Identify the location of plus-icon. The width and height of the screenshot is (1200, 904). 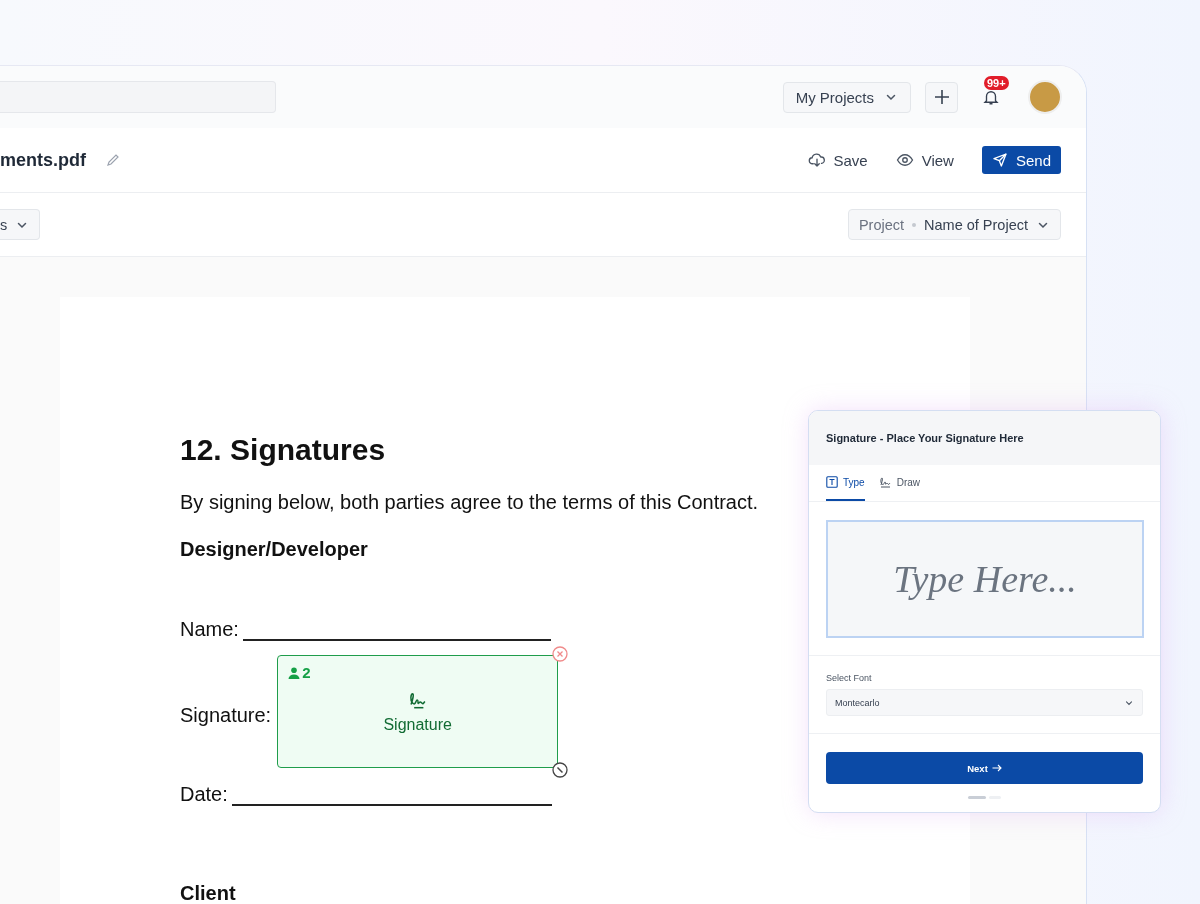
(941, 97).